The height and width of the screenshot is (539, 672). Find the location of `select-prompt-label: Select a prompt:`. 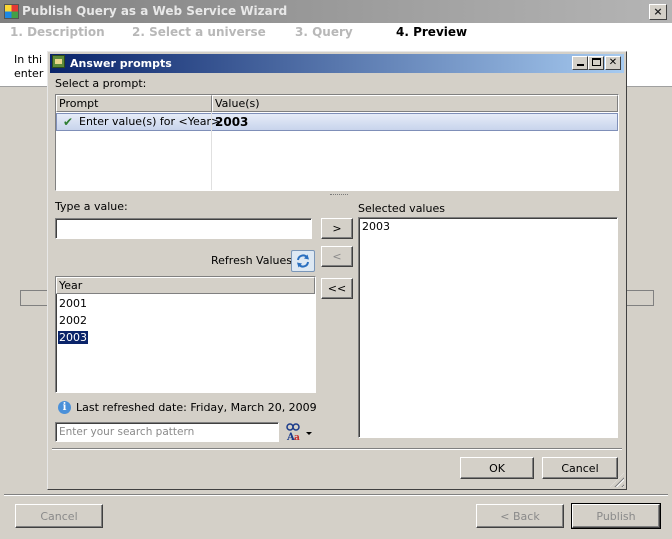

select-prompt-label: Select a prompt: is located at coordinates (101, 83).